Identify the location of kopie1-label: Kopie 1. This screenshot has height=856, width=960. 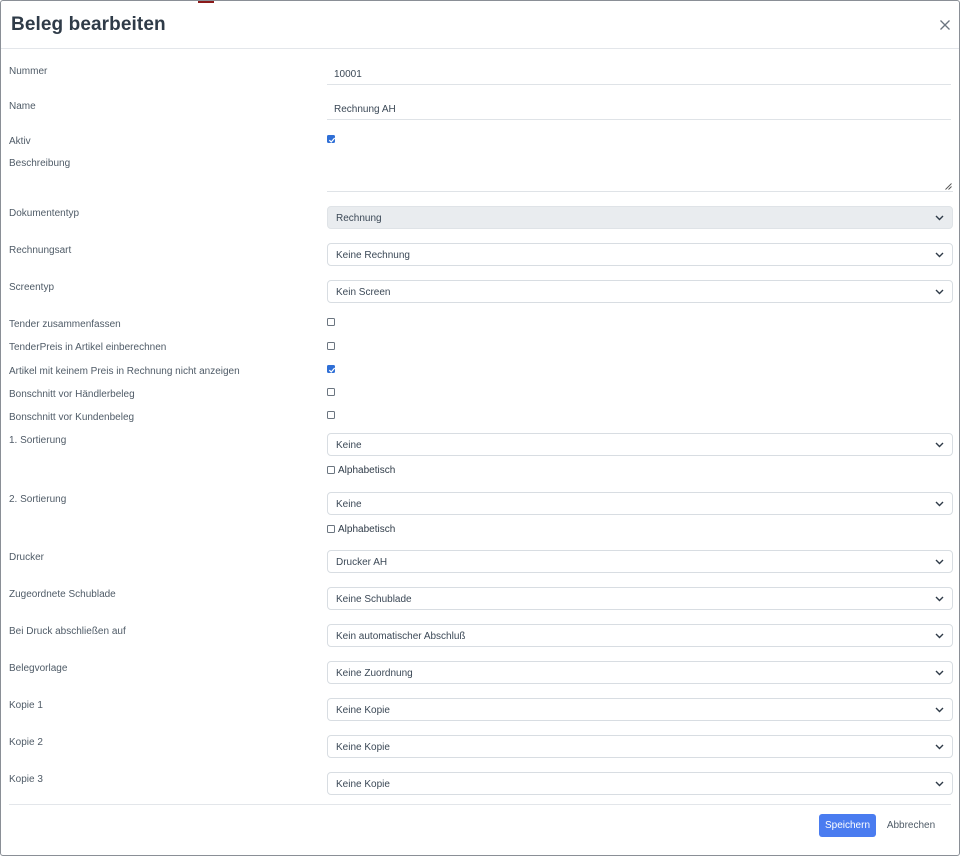
(26, 705).